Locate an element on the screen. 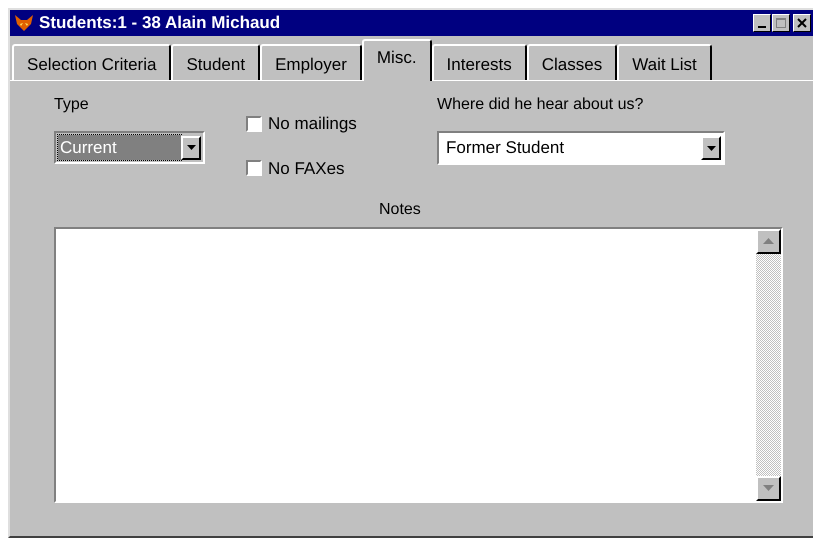 The height and width of the screenshot is (541, 813). scroll-down-icon is located at coordinates (768, 488).